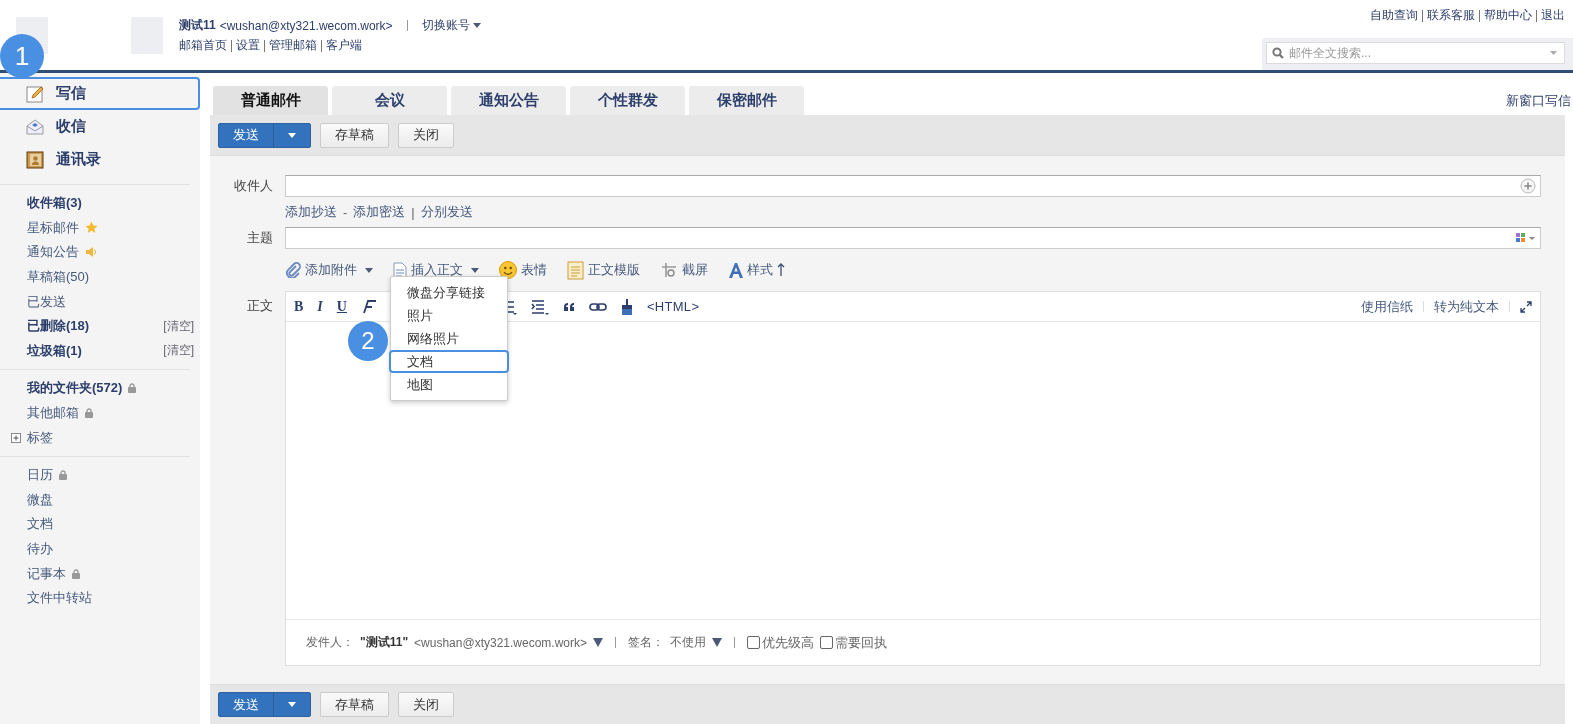 The image size is (1573, 724). Describe the element at coordinates (1553, 15) in the screenshot. I see `top-link: 退出` at that location.